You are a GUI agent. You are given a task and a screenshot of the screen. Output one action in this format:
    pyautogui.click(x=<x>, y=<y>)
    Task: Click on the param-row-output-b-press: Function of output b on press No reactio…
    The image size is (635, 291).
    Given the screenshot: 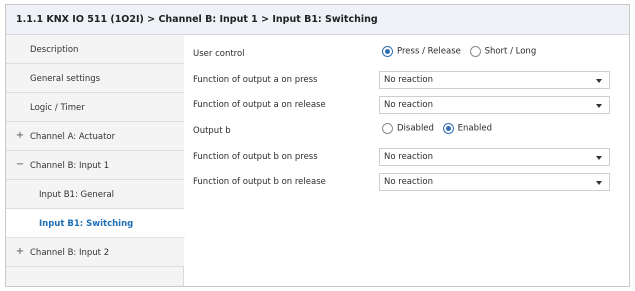 What is the action you would take?
    pyautogui.click(x=407, y=157)
    